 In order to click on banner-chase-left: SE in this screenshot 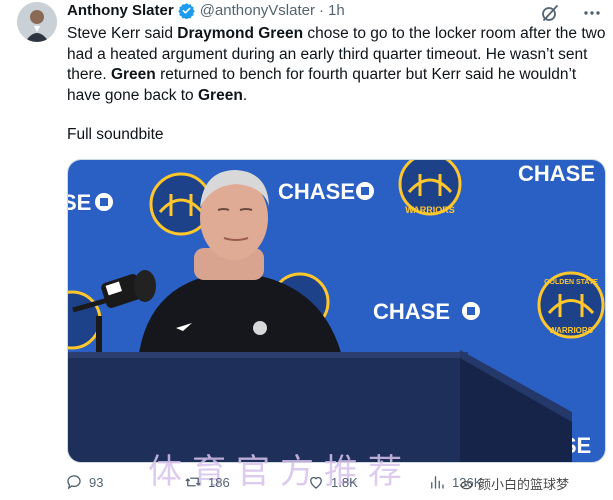, I will do `click(79, 202)`.